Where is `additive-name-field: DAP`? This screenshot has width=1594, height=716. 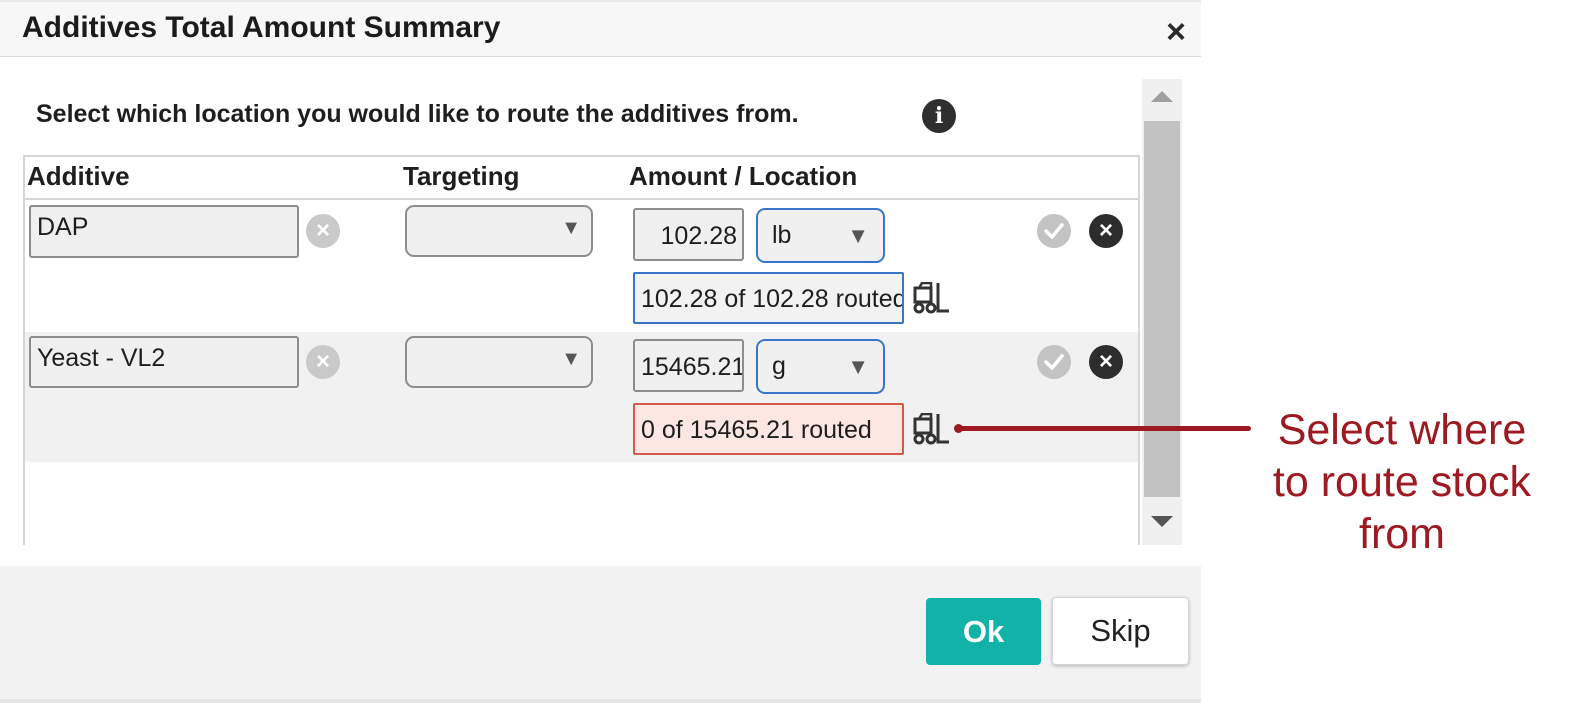
additive-name-field: DAP is located at coordinates (164, 231).